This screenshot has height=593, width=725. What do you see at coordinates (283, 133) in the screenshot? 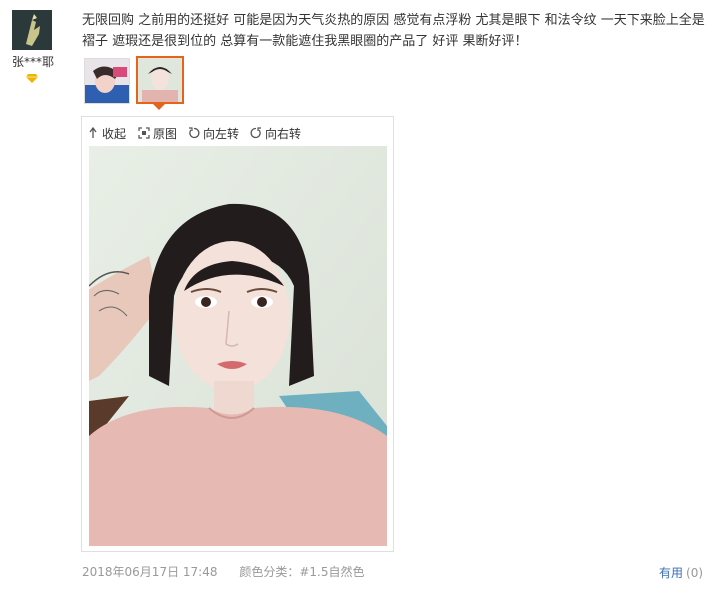
I see `rotate-right-label: 向右转` at bounding box center [283, 133].